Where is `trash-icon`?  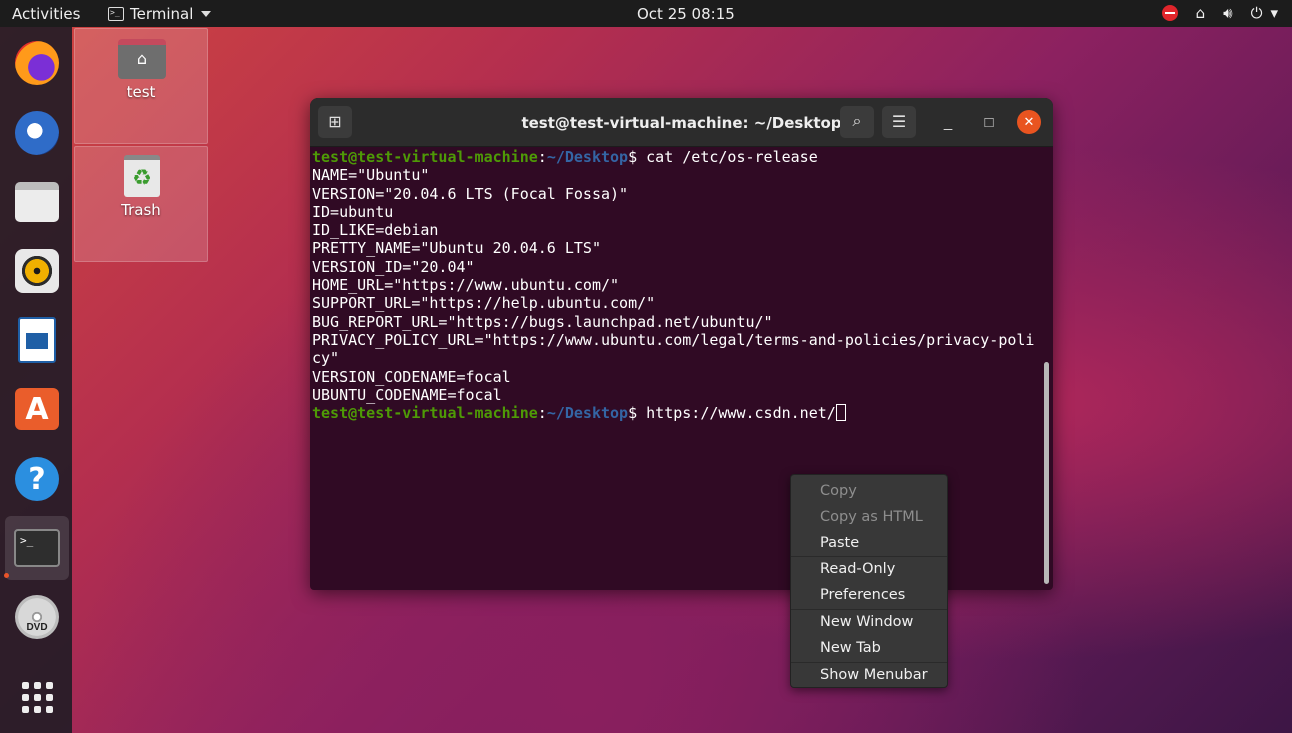
trash-icon is located at coordinates (142, 176).